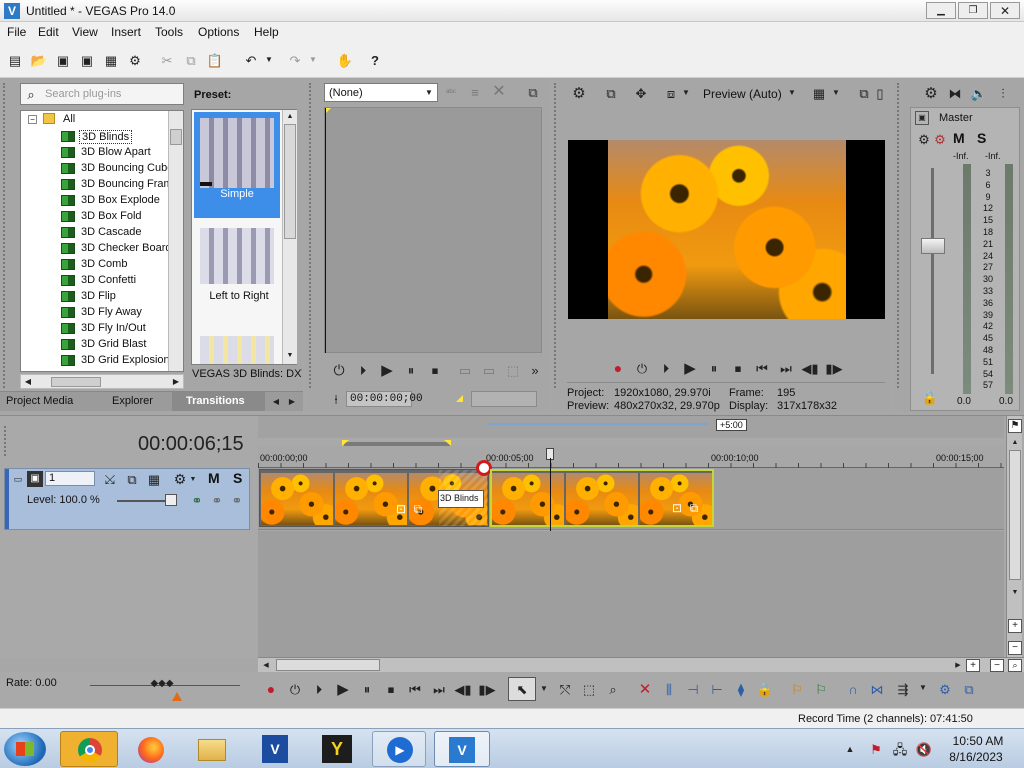 Image resolution: width=1024 pixels, height=768 pixels. Describe the element at coordinates (214, 478) in the screenshot. I see `track-mute-button: M` at that location.